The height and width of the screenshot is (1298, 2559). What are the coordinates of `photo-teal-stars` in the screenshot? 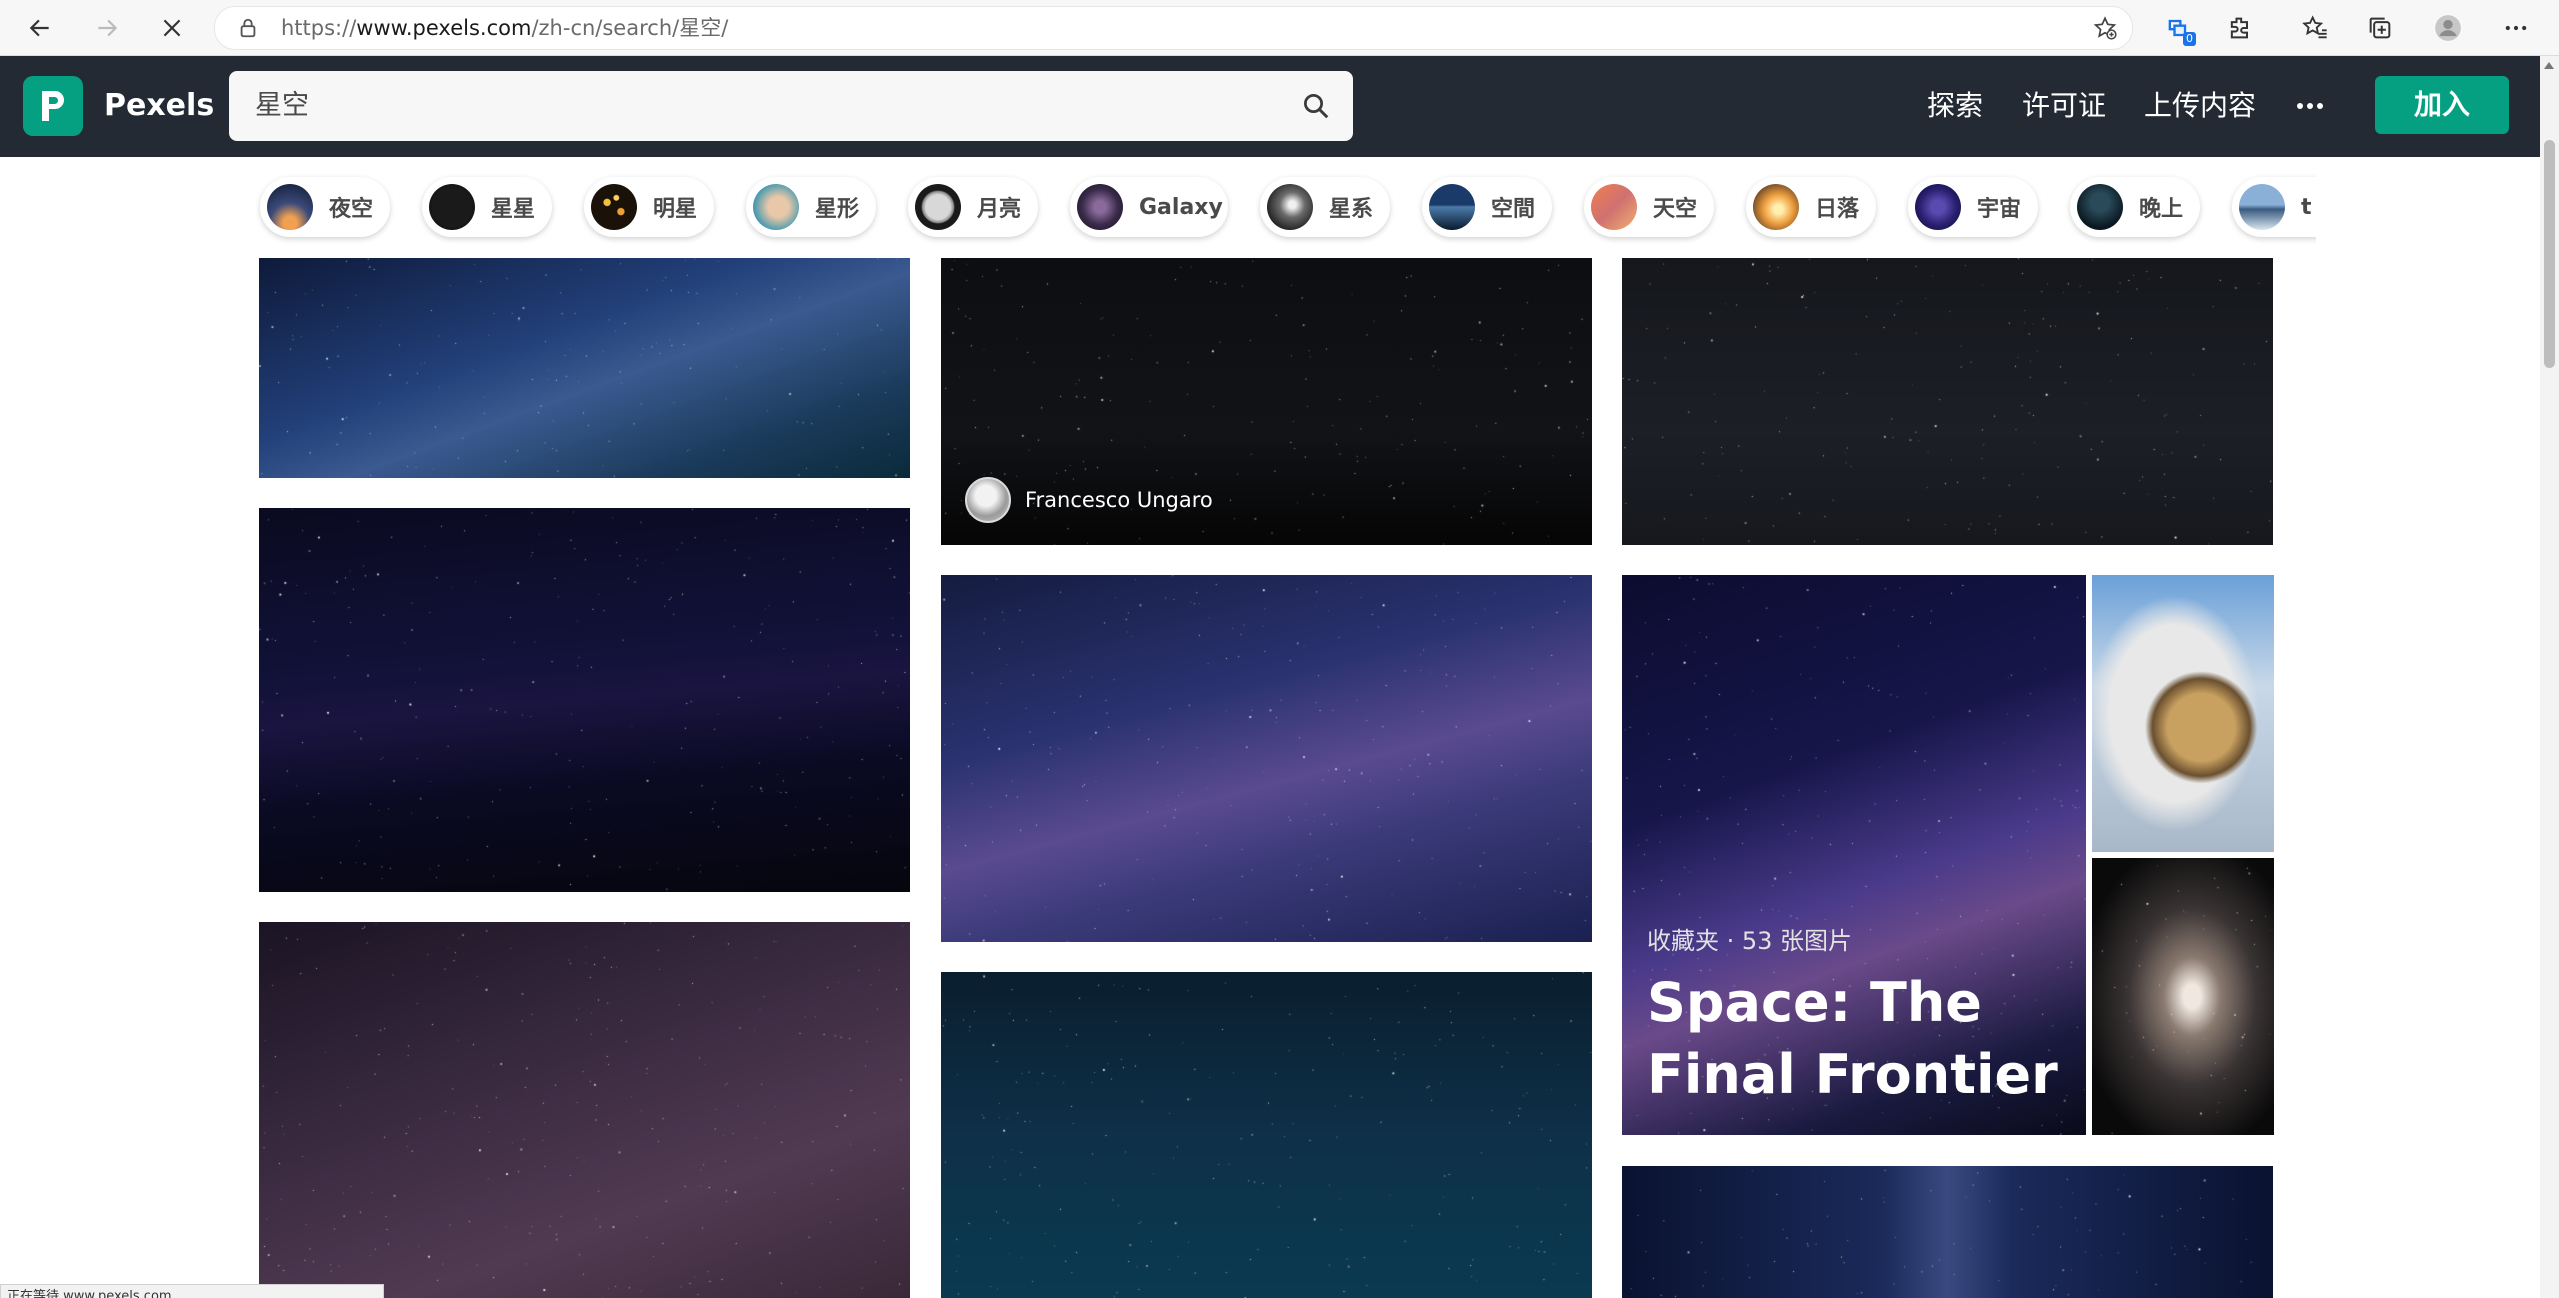 It's located at (1266, 1135).